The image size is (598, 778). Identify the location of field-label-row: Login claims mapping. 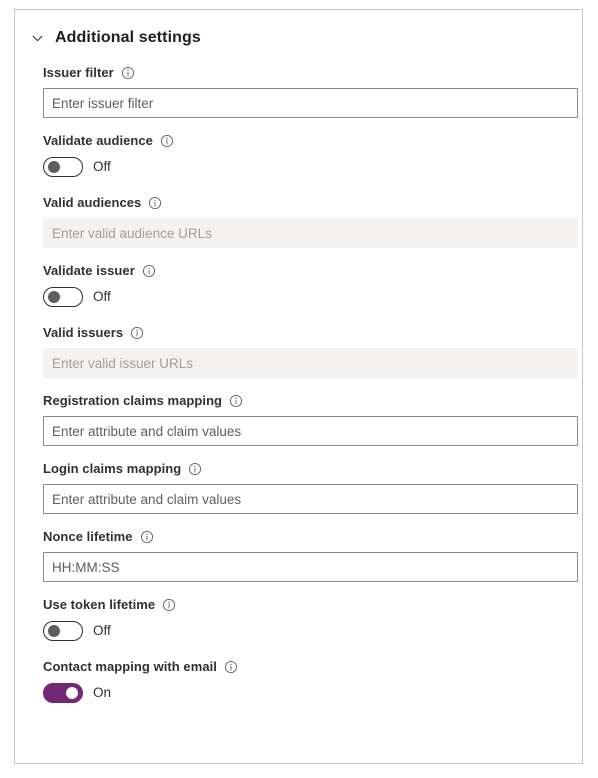
(302, 469).